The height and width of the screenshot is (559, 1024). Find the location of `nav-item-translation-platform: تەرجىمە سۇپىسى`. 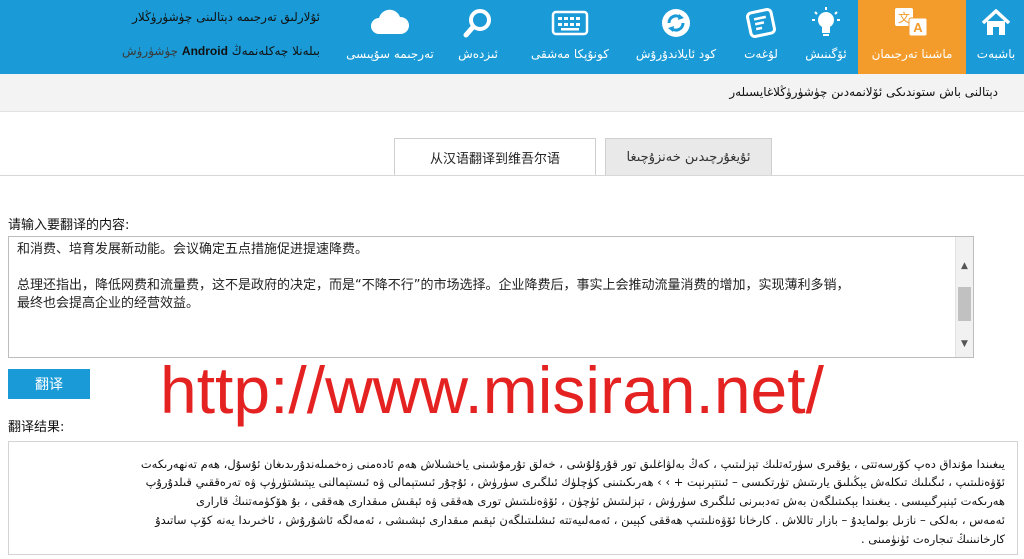

nav-item-translation-platform: تەرجىمە سۇپىسى is located at coordinates (390, 37).